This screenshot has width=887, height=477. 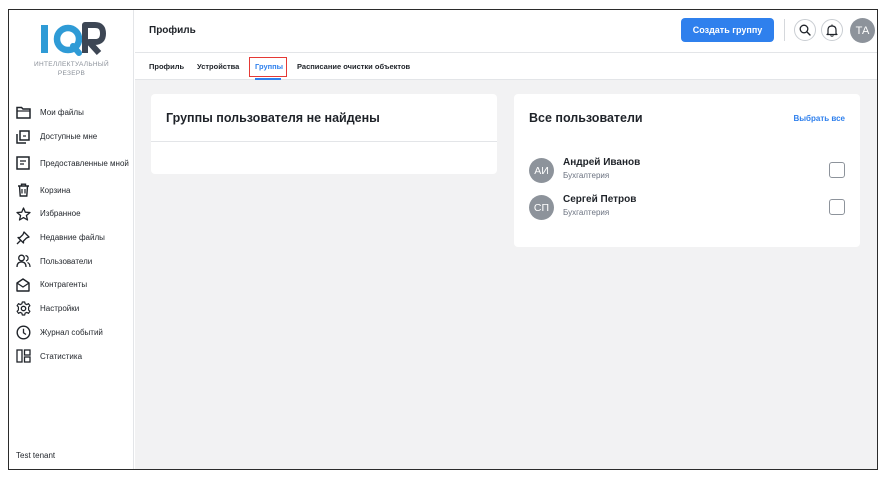 I want to click on groups-empty-title: Группы пользователя не найдены, so click(x=273, y=118).